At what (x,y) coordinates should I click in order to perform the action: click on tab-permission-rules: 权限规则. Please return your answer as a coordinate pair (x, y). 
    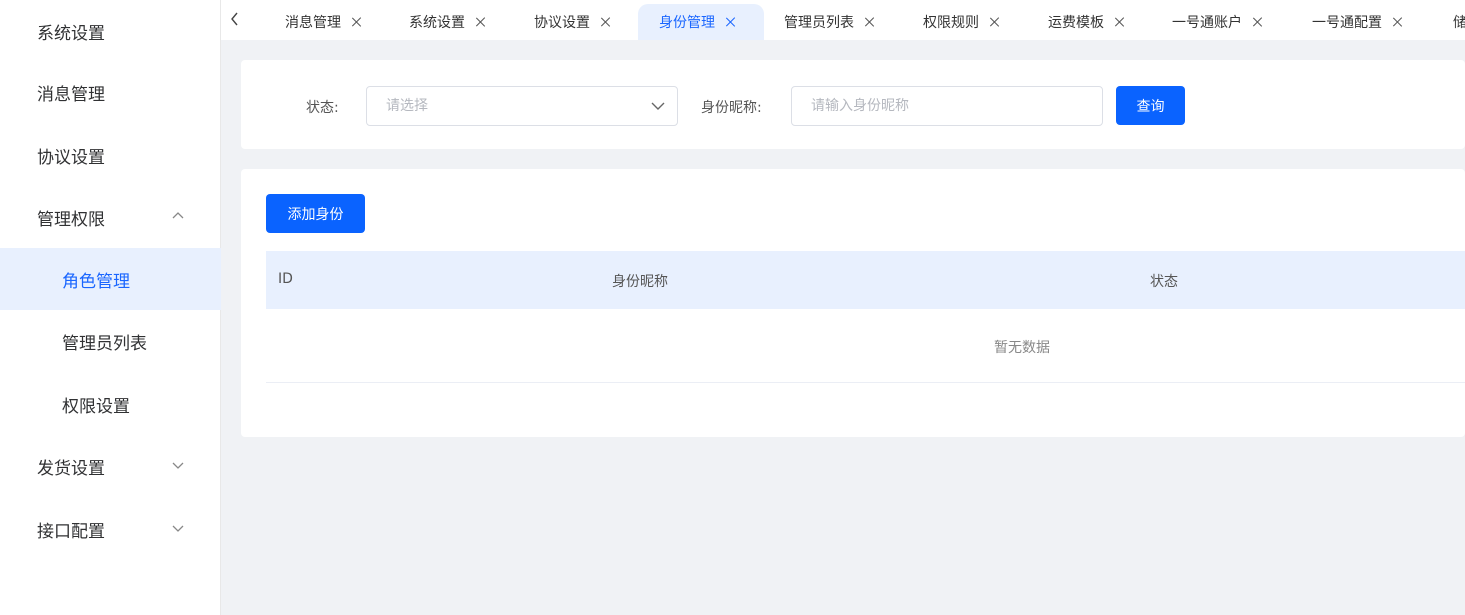
    Looking at the image, I should click on (961, 22).